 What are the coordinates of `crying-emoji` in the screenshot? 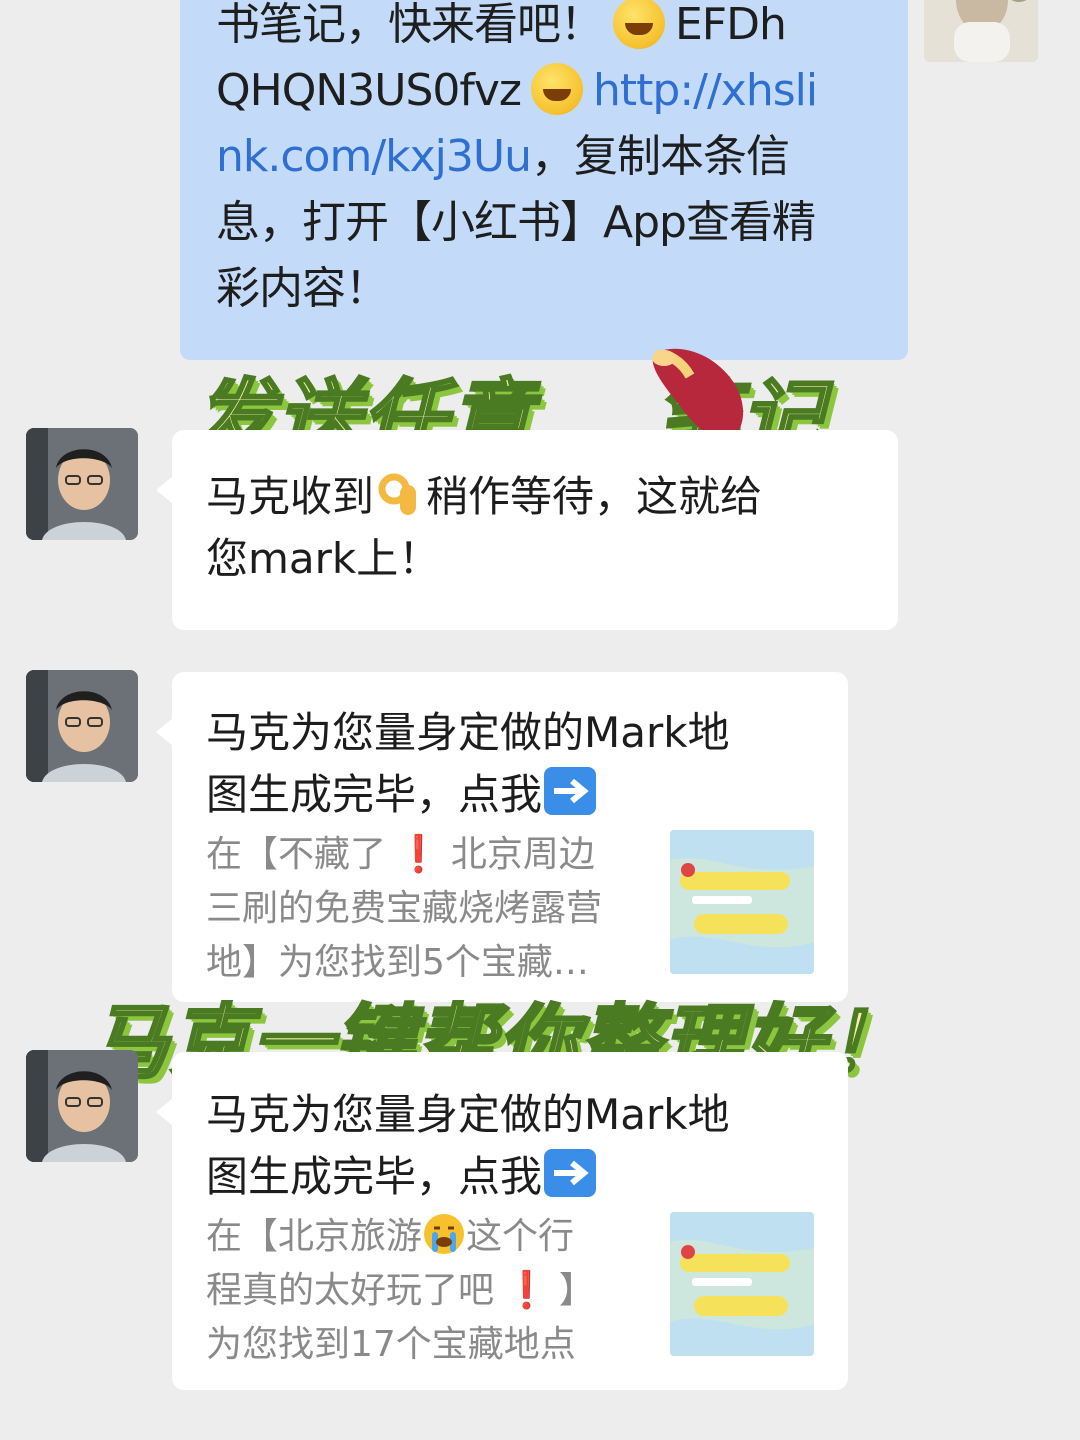 It's located at (444, 1234).